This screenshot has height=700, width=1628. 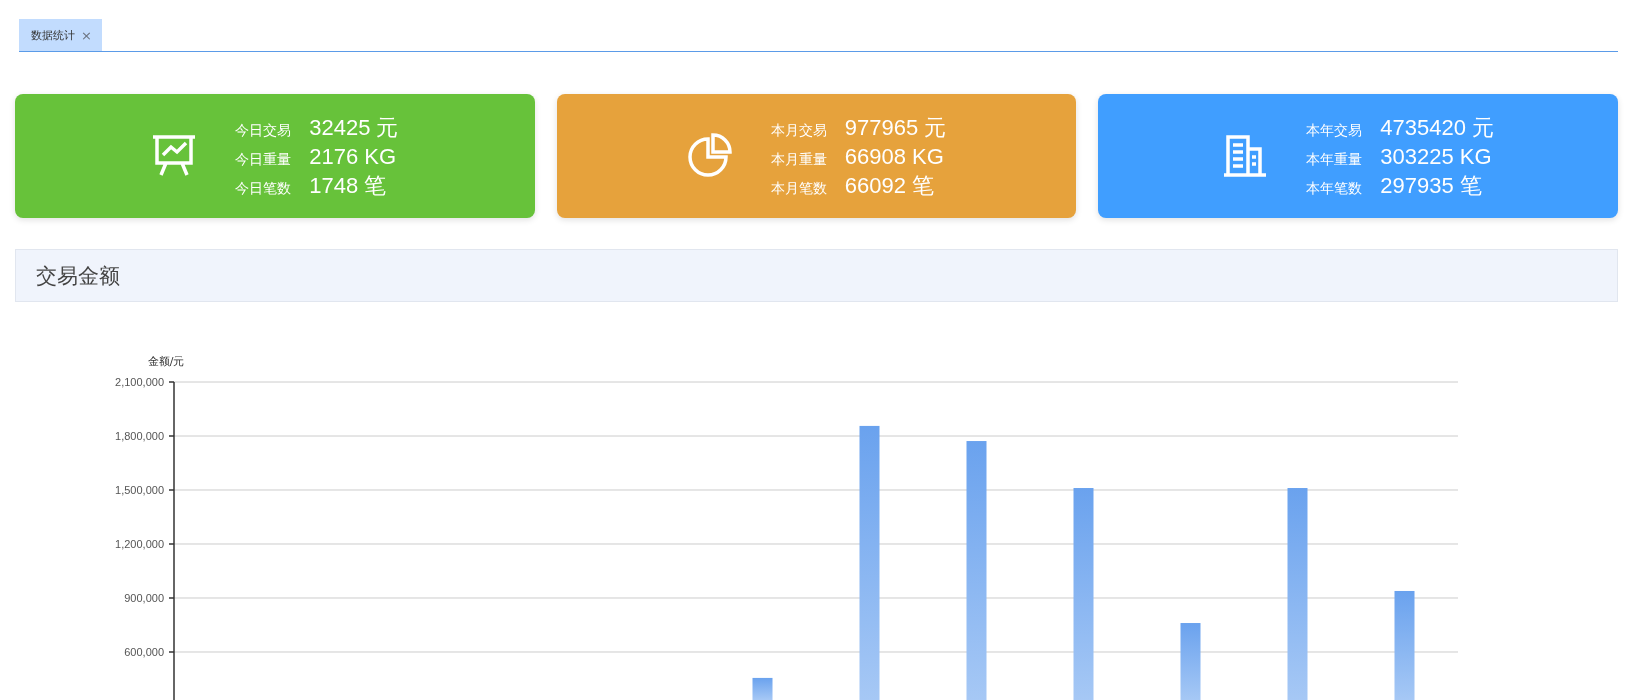 What do you see at coordinates (1334, 159) in the screenshot?
I see `stat-label: 本年重量` at bounding box center [1334, 159].